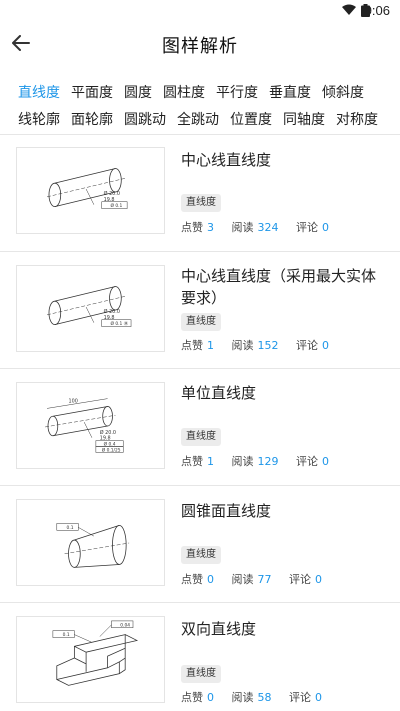 Image resolution: width=400 pixels, height=711 pixels. What do you see at coordinates (268, 461) in the screenshot?
I see `reads-count: 129` at bounding box center [268, 461].